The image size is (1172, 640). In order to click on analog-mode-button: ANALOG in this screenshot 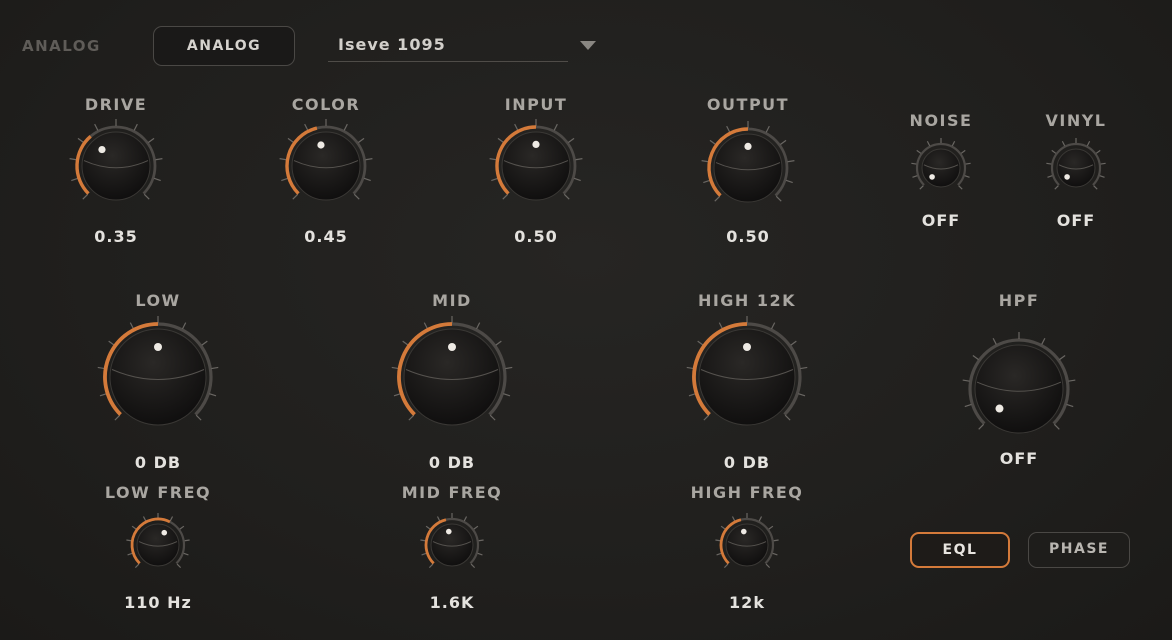, I will do `click(224, 46)`.